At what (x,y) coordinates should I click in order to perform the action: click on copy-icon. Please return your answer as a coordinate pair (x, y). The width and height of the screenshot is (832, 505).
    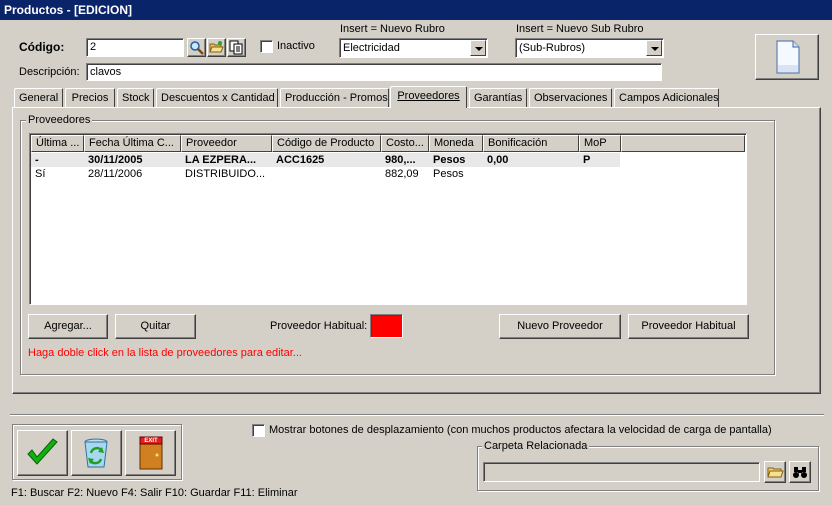
    Looking at the image, I should click on (236, 47).